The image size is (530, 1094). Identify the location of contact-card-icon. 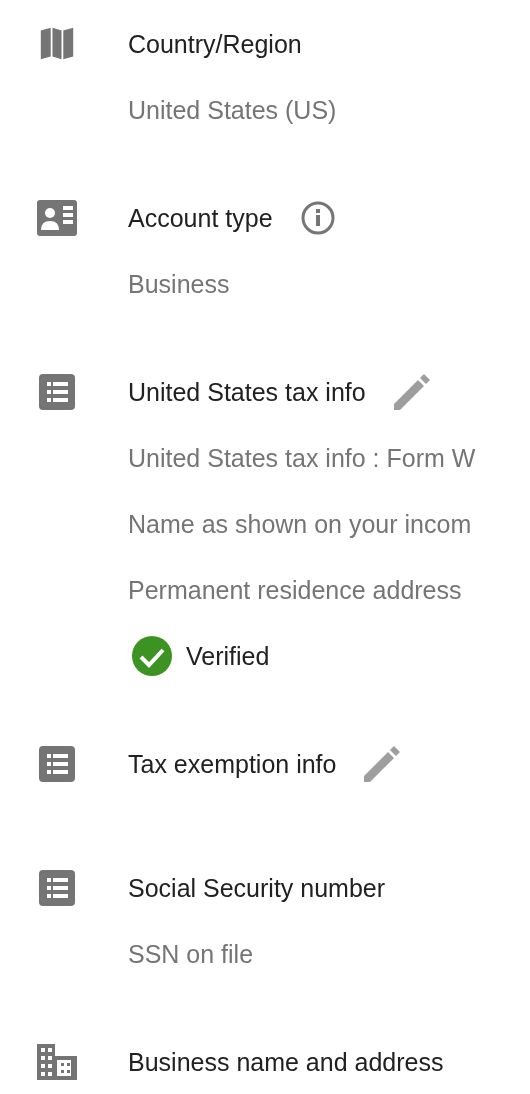
(57, 218).